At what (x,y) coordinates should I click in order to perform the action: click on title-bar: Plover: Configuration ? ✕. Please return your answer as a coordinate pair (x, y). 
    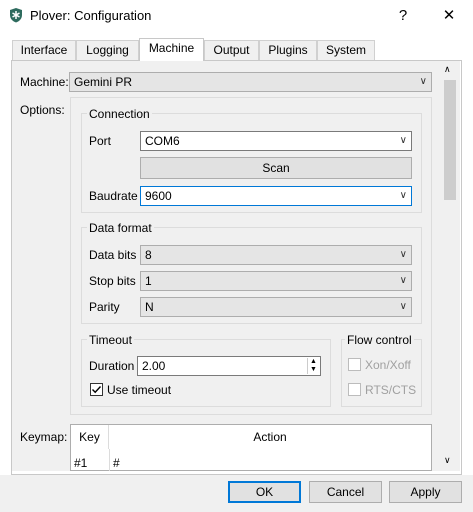
    Looking at the image, I should click on (236, 15).